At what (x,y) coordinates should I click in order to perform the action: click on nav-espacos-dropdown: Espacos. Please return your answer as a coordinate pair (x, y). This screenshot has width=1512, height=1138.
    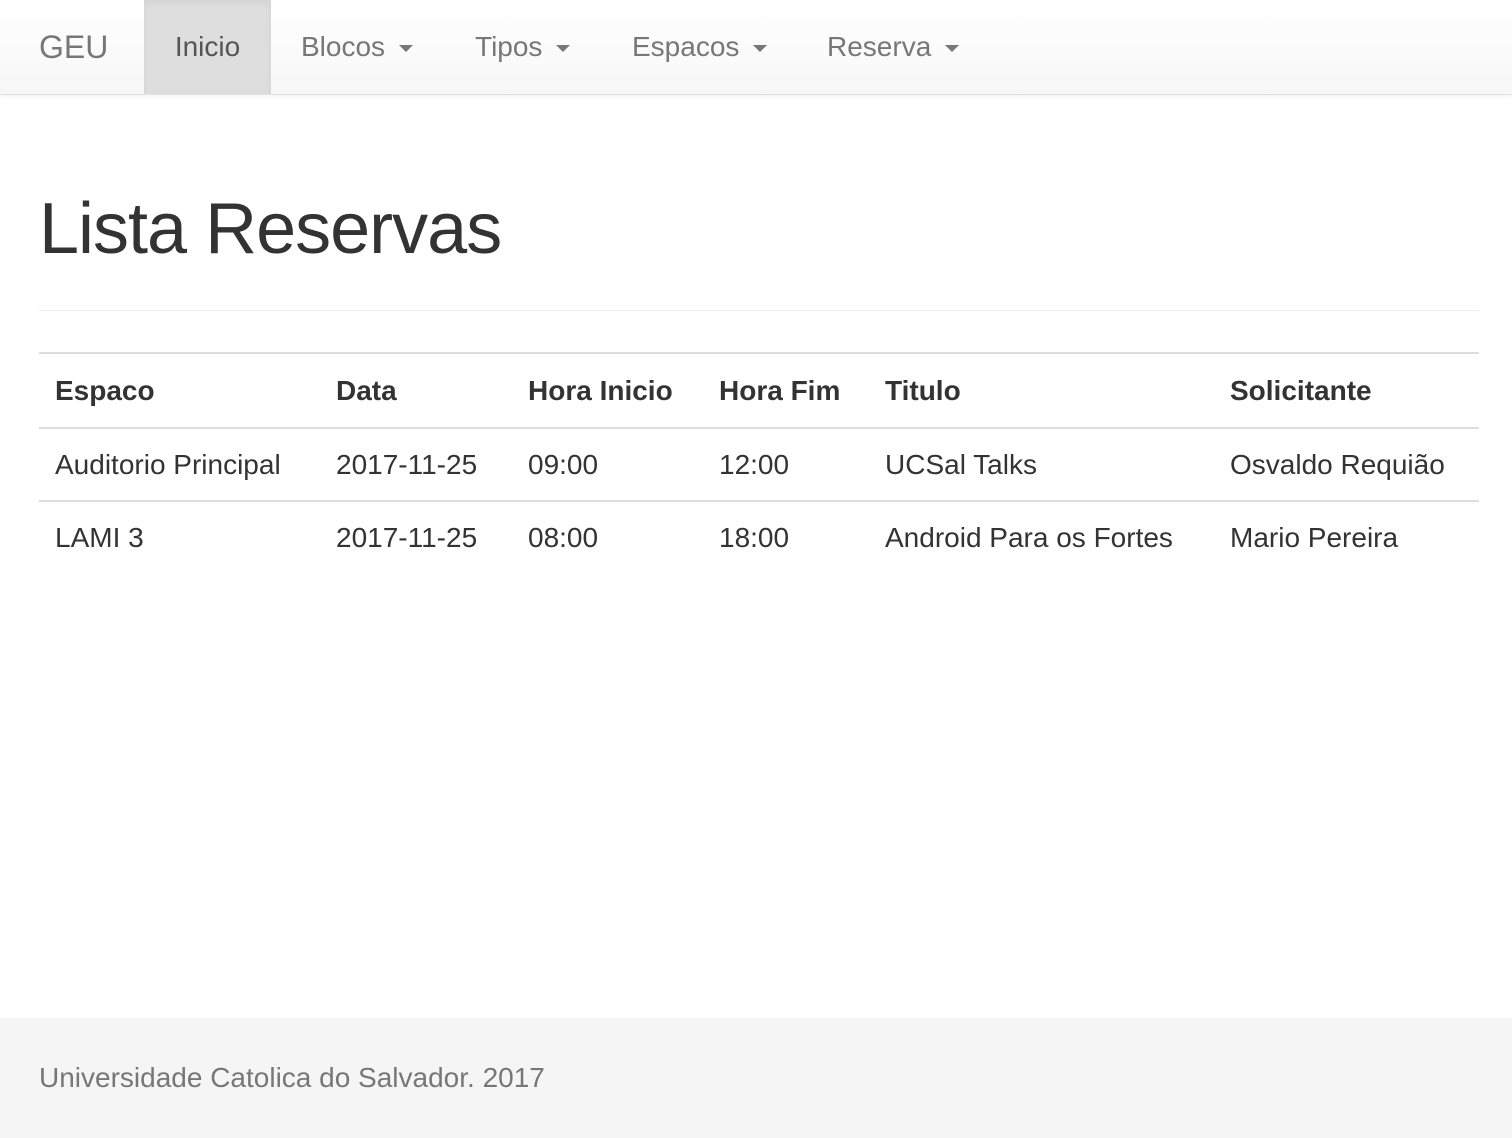
    Looking at the image, I should click on (700, 47).